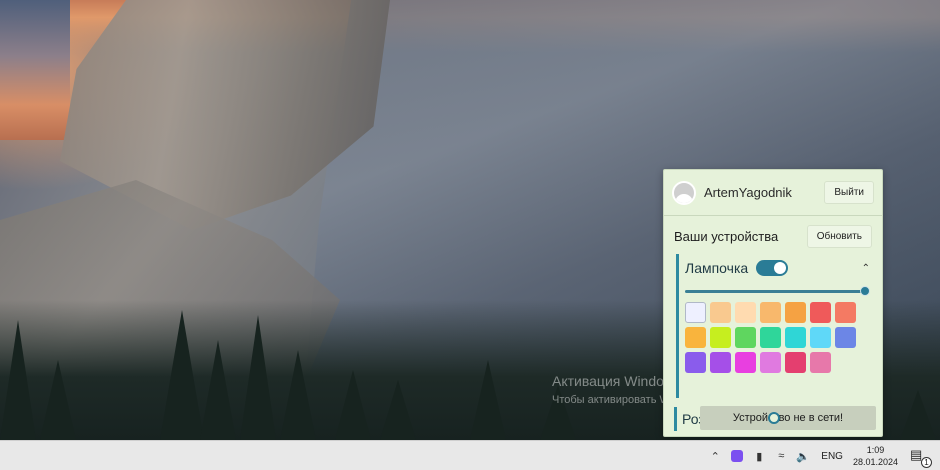 The height and width of the screenshot is (470, 940). Describe the element at coordinates (717, 268) in the screenshot. I see `device-name: Лампочка` at that location.